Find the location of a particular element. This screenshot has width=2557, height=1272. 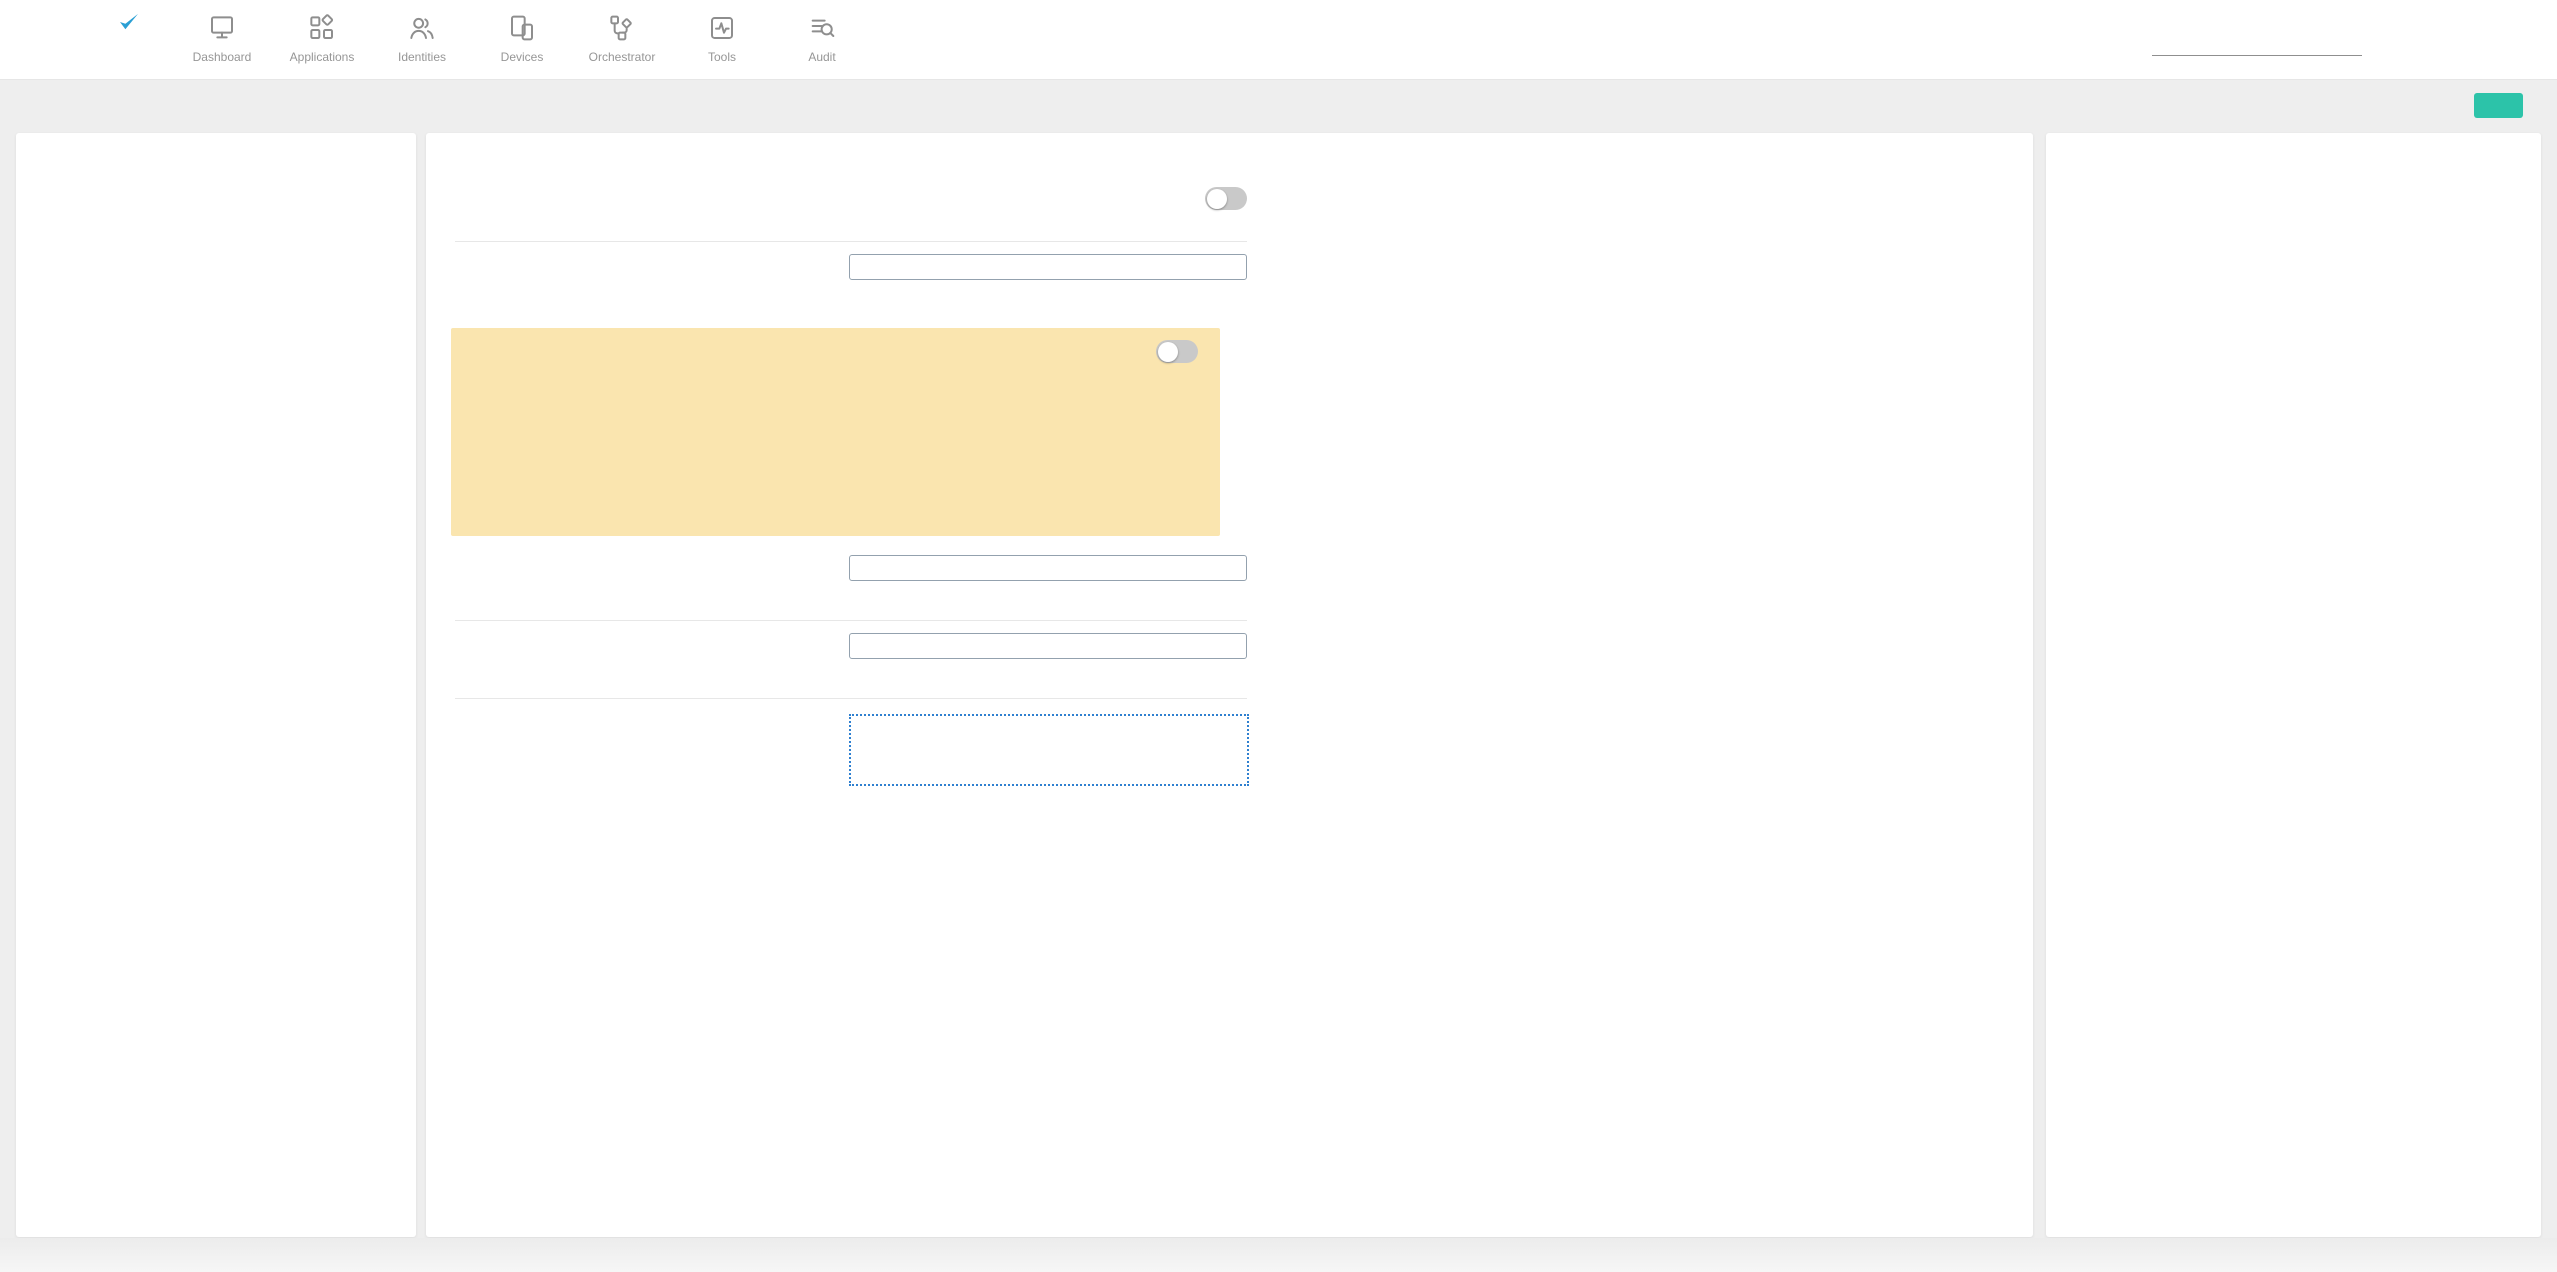

nav-item-dashboard: Dashboard is located at coordinates (222, 36).